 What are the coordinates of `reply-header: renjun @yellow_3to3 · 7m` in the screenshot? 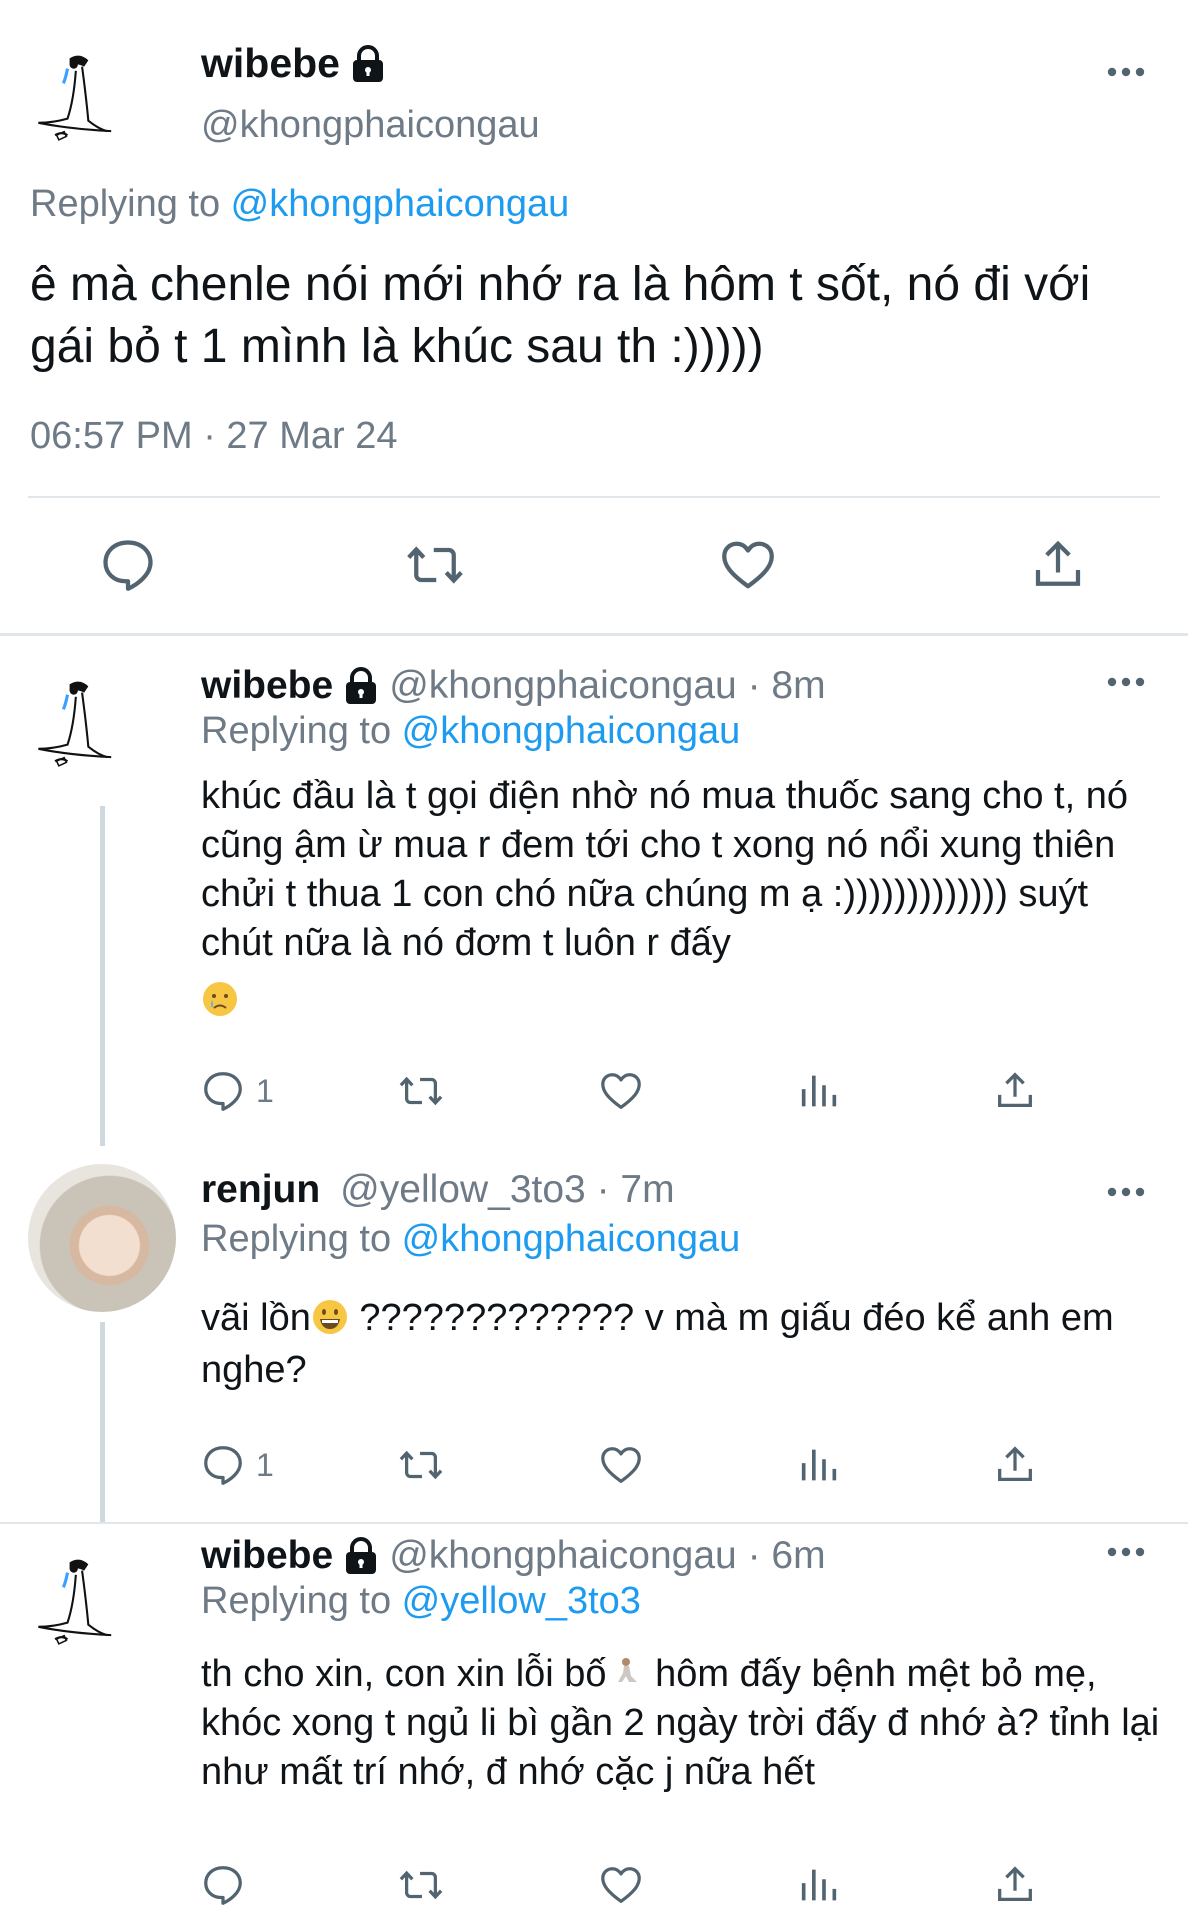 It's located at (438, 1190).